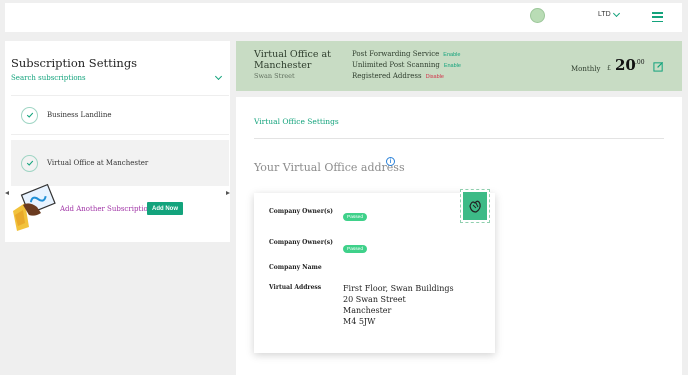  I want to click on sidebar-item-label: Virtual Office at Manchester, so click(98, 163).